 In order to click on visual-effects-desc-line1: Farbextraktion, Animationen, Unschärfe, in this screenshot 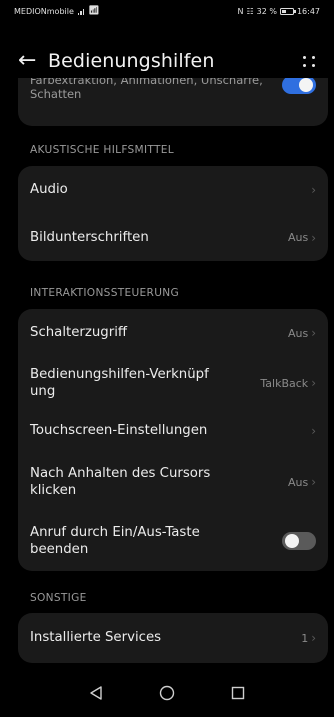, I will do `click(146, 82)`.